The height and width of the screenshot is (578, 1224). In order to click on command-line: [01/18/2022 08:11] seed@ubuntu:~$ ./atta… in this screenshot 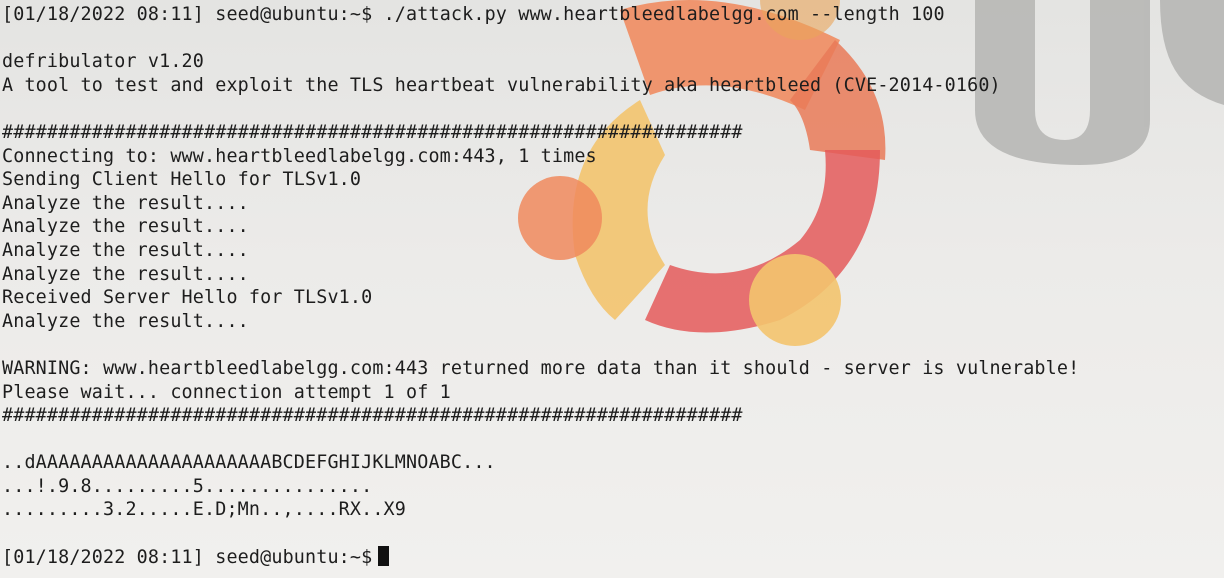, I will do `click(613, 15)`.